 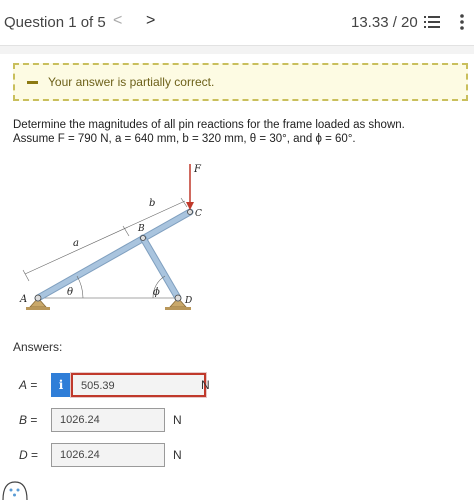 I want to click on kebab-icon, so click(x=462, y=22).